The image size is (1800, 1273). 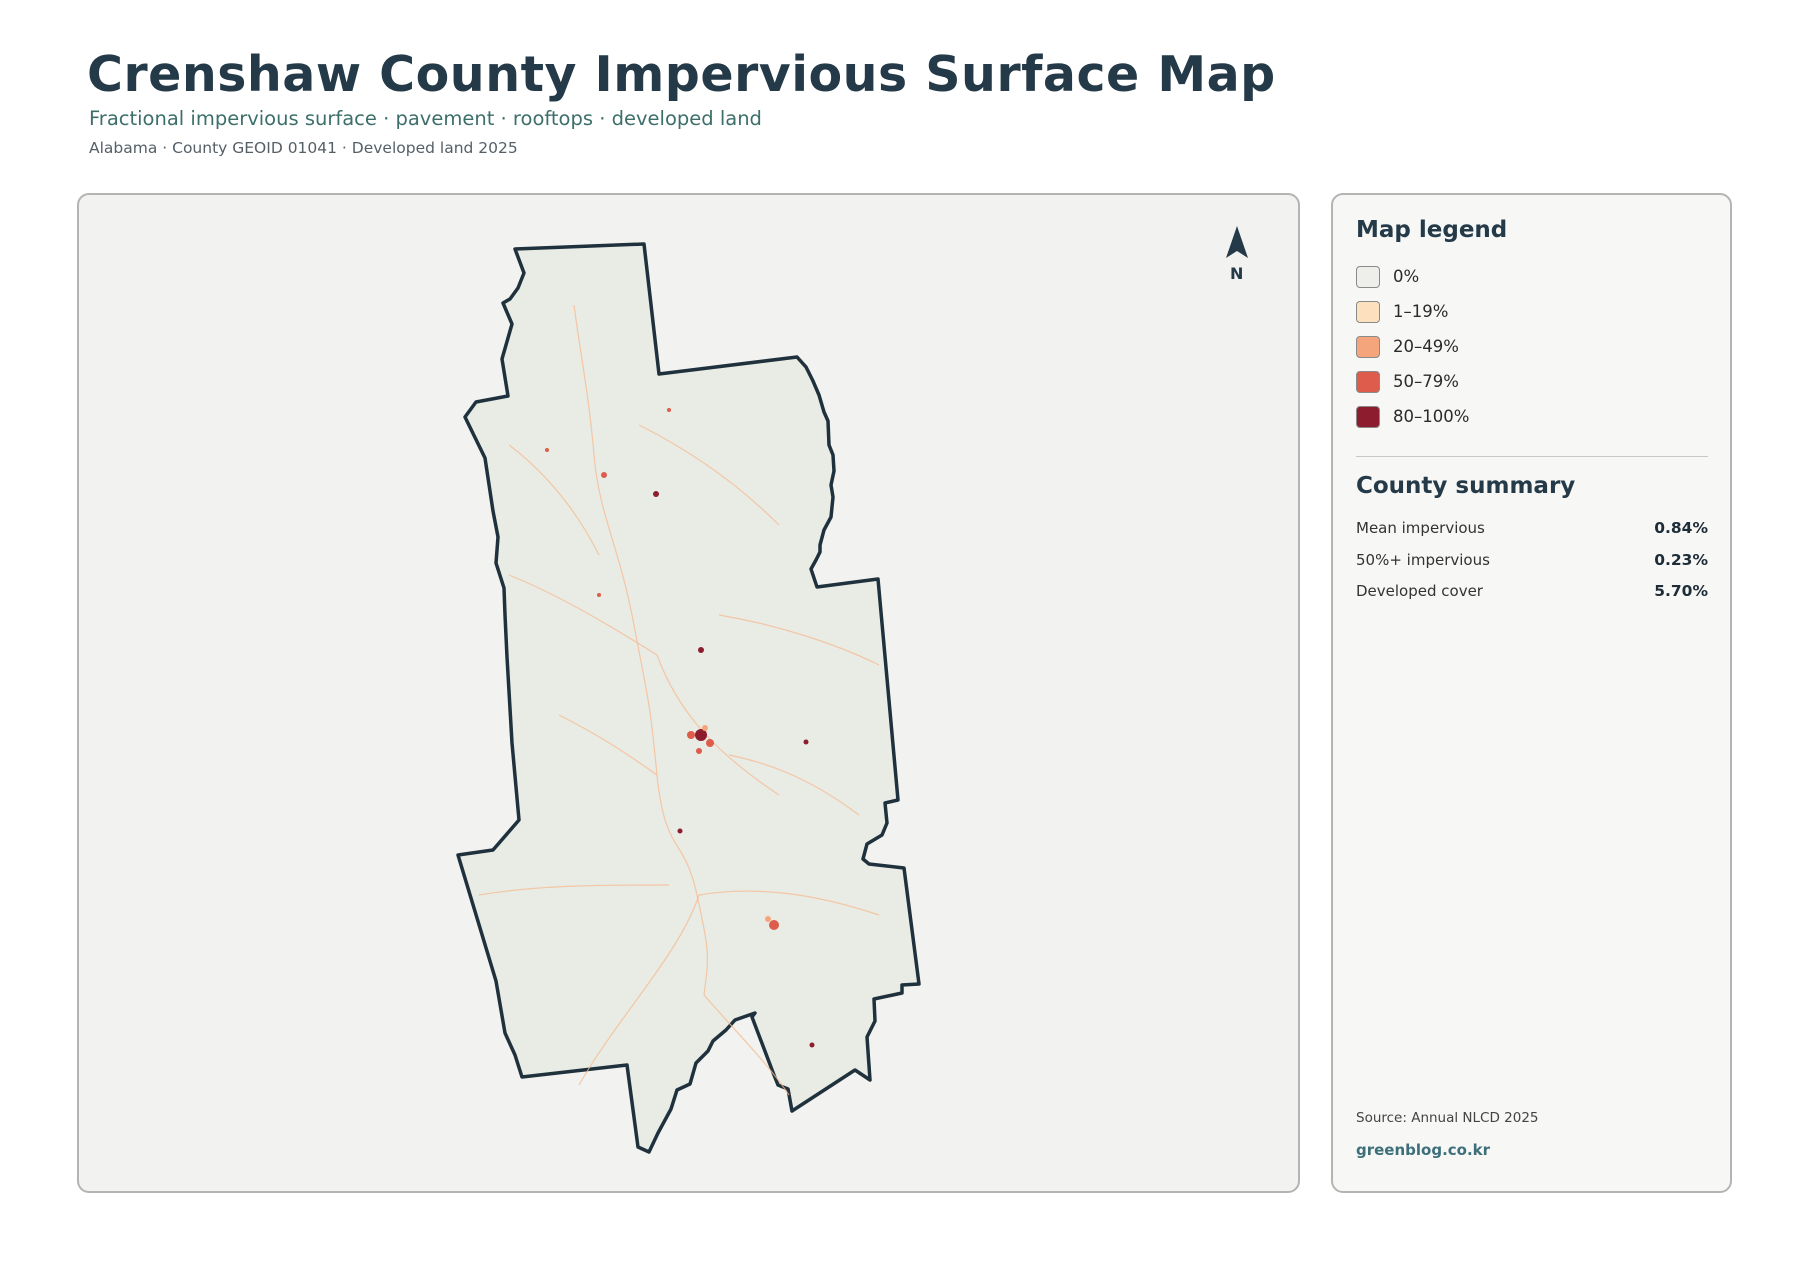 What do you see at coordinates (1421, 311) in the screenshot?
I see `legend-label: 1–19%` at bounding box center [1421, 311].